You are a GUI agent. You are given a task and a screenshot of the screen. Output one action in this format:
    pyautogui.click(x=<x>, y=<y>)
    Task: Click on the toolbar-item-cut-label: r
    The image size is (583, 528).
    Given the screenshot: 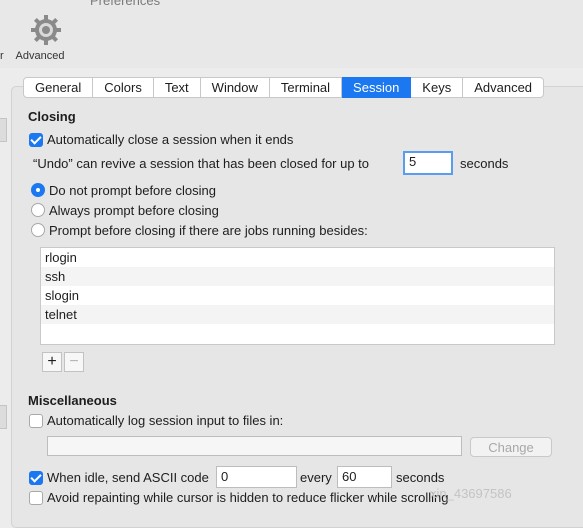 What is the action you would take?
    pyautogui.click(x=2, y=56)
    